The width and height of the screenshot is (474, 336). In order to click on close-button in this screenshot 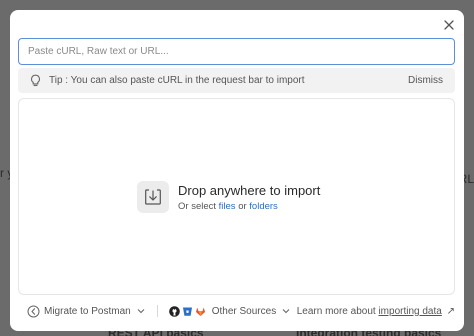, I will do `click(449, 25)`.